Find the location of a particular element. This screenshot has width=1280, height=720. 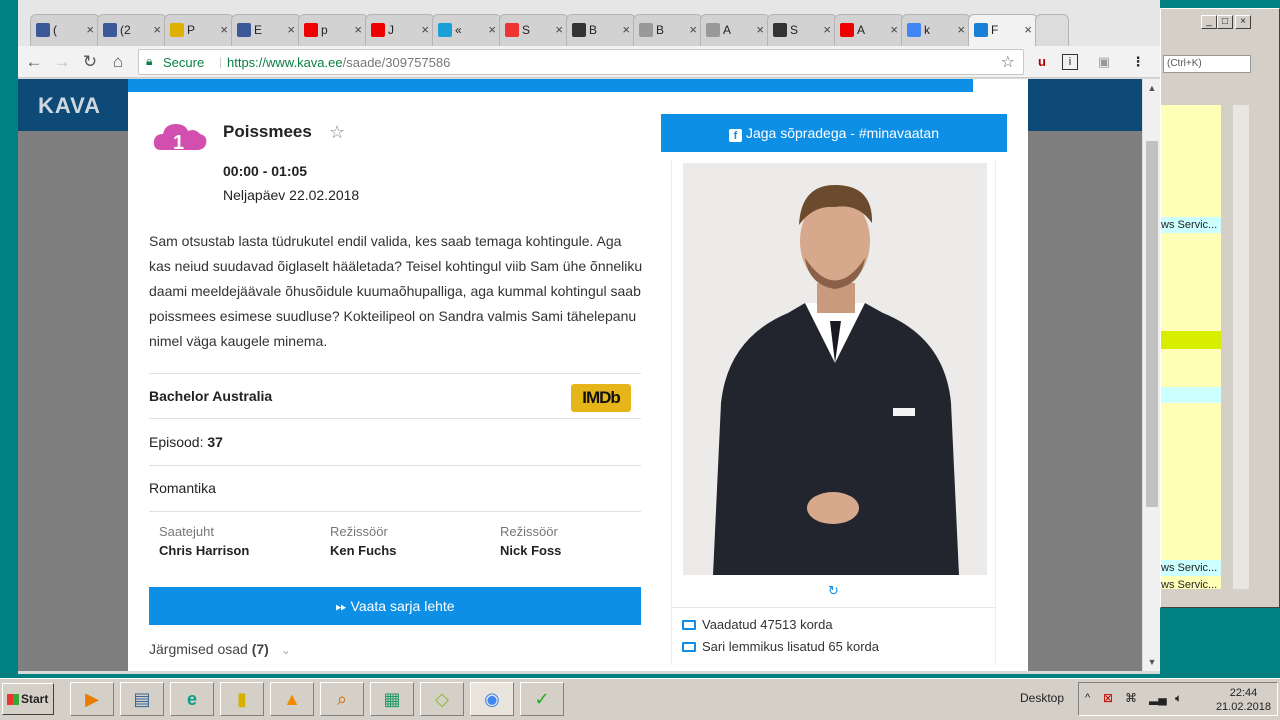

start-button: Start is located at coordinates (28, 699).